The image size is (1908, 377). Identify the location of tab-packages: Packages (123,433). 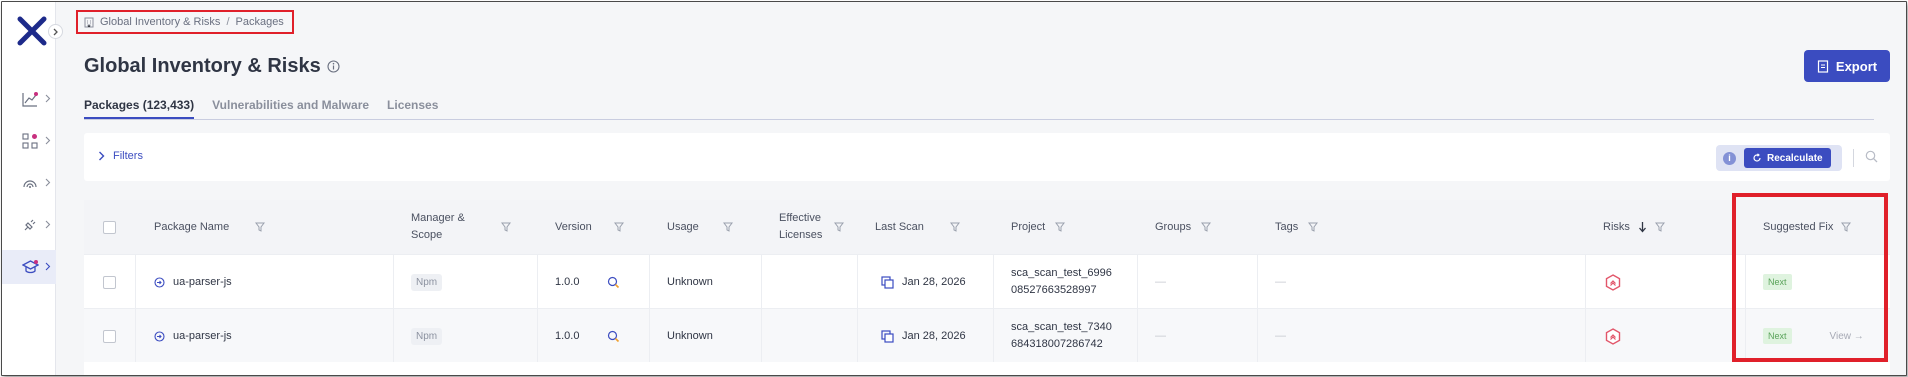
(139, 108).